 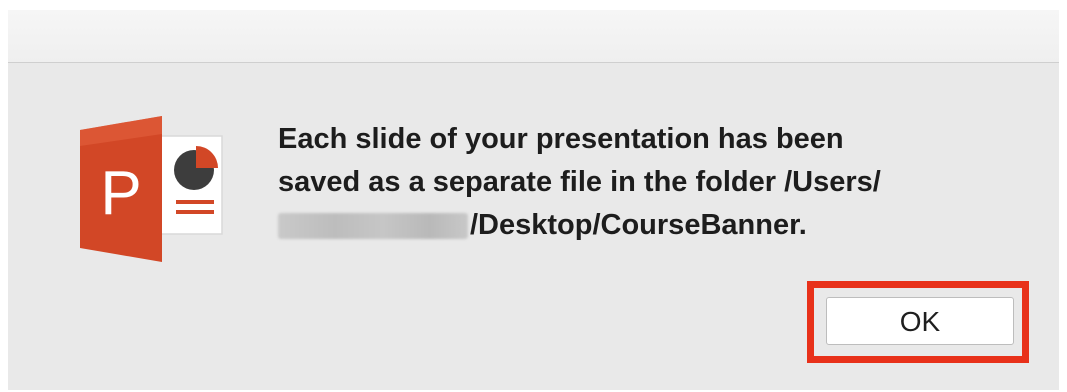 I want to click on powerpoint-letter: P, so click(x=120, y=193).